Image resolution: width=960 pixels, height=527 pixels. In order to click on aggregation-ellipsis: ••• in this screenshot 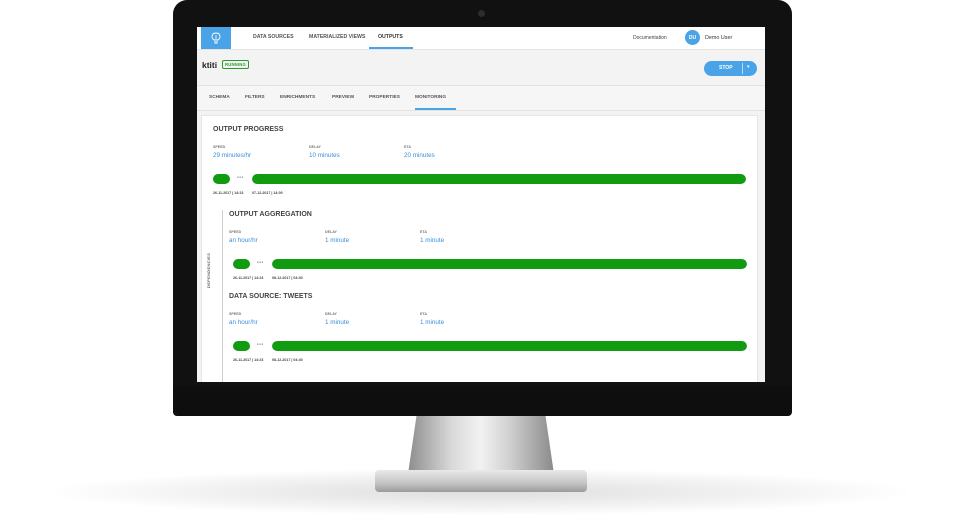, I will do `click(260, 263)`.